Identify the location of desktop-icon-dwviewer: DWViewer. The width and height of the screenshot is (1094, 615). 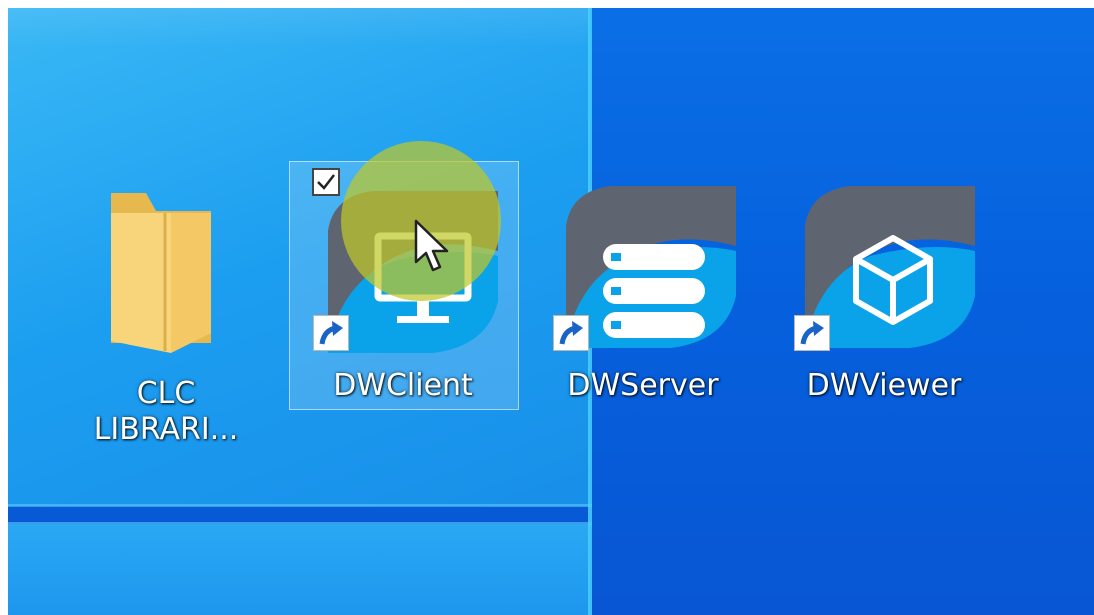
(884, 284).